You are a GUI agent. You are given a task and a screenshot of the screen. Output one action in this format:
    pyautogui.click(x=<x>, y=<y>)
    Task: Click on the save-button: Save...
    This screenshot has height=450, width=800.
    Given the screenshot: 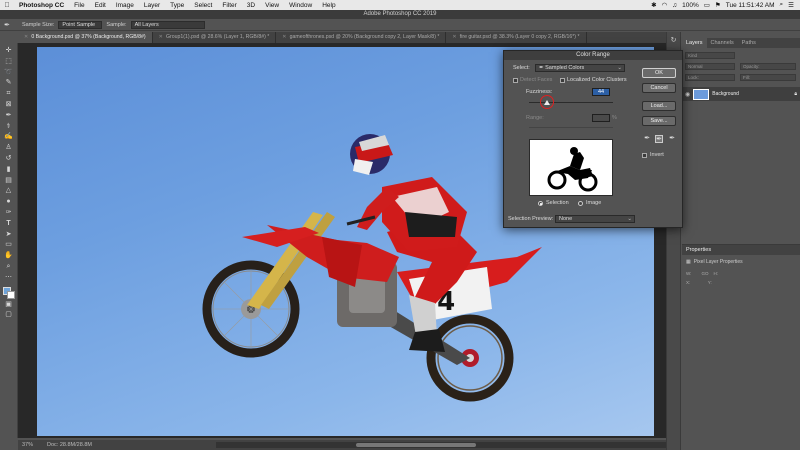 What is the action you would take?
    pyautogui.click(x=659, y=121)
    